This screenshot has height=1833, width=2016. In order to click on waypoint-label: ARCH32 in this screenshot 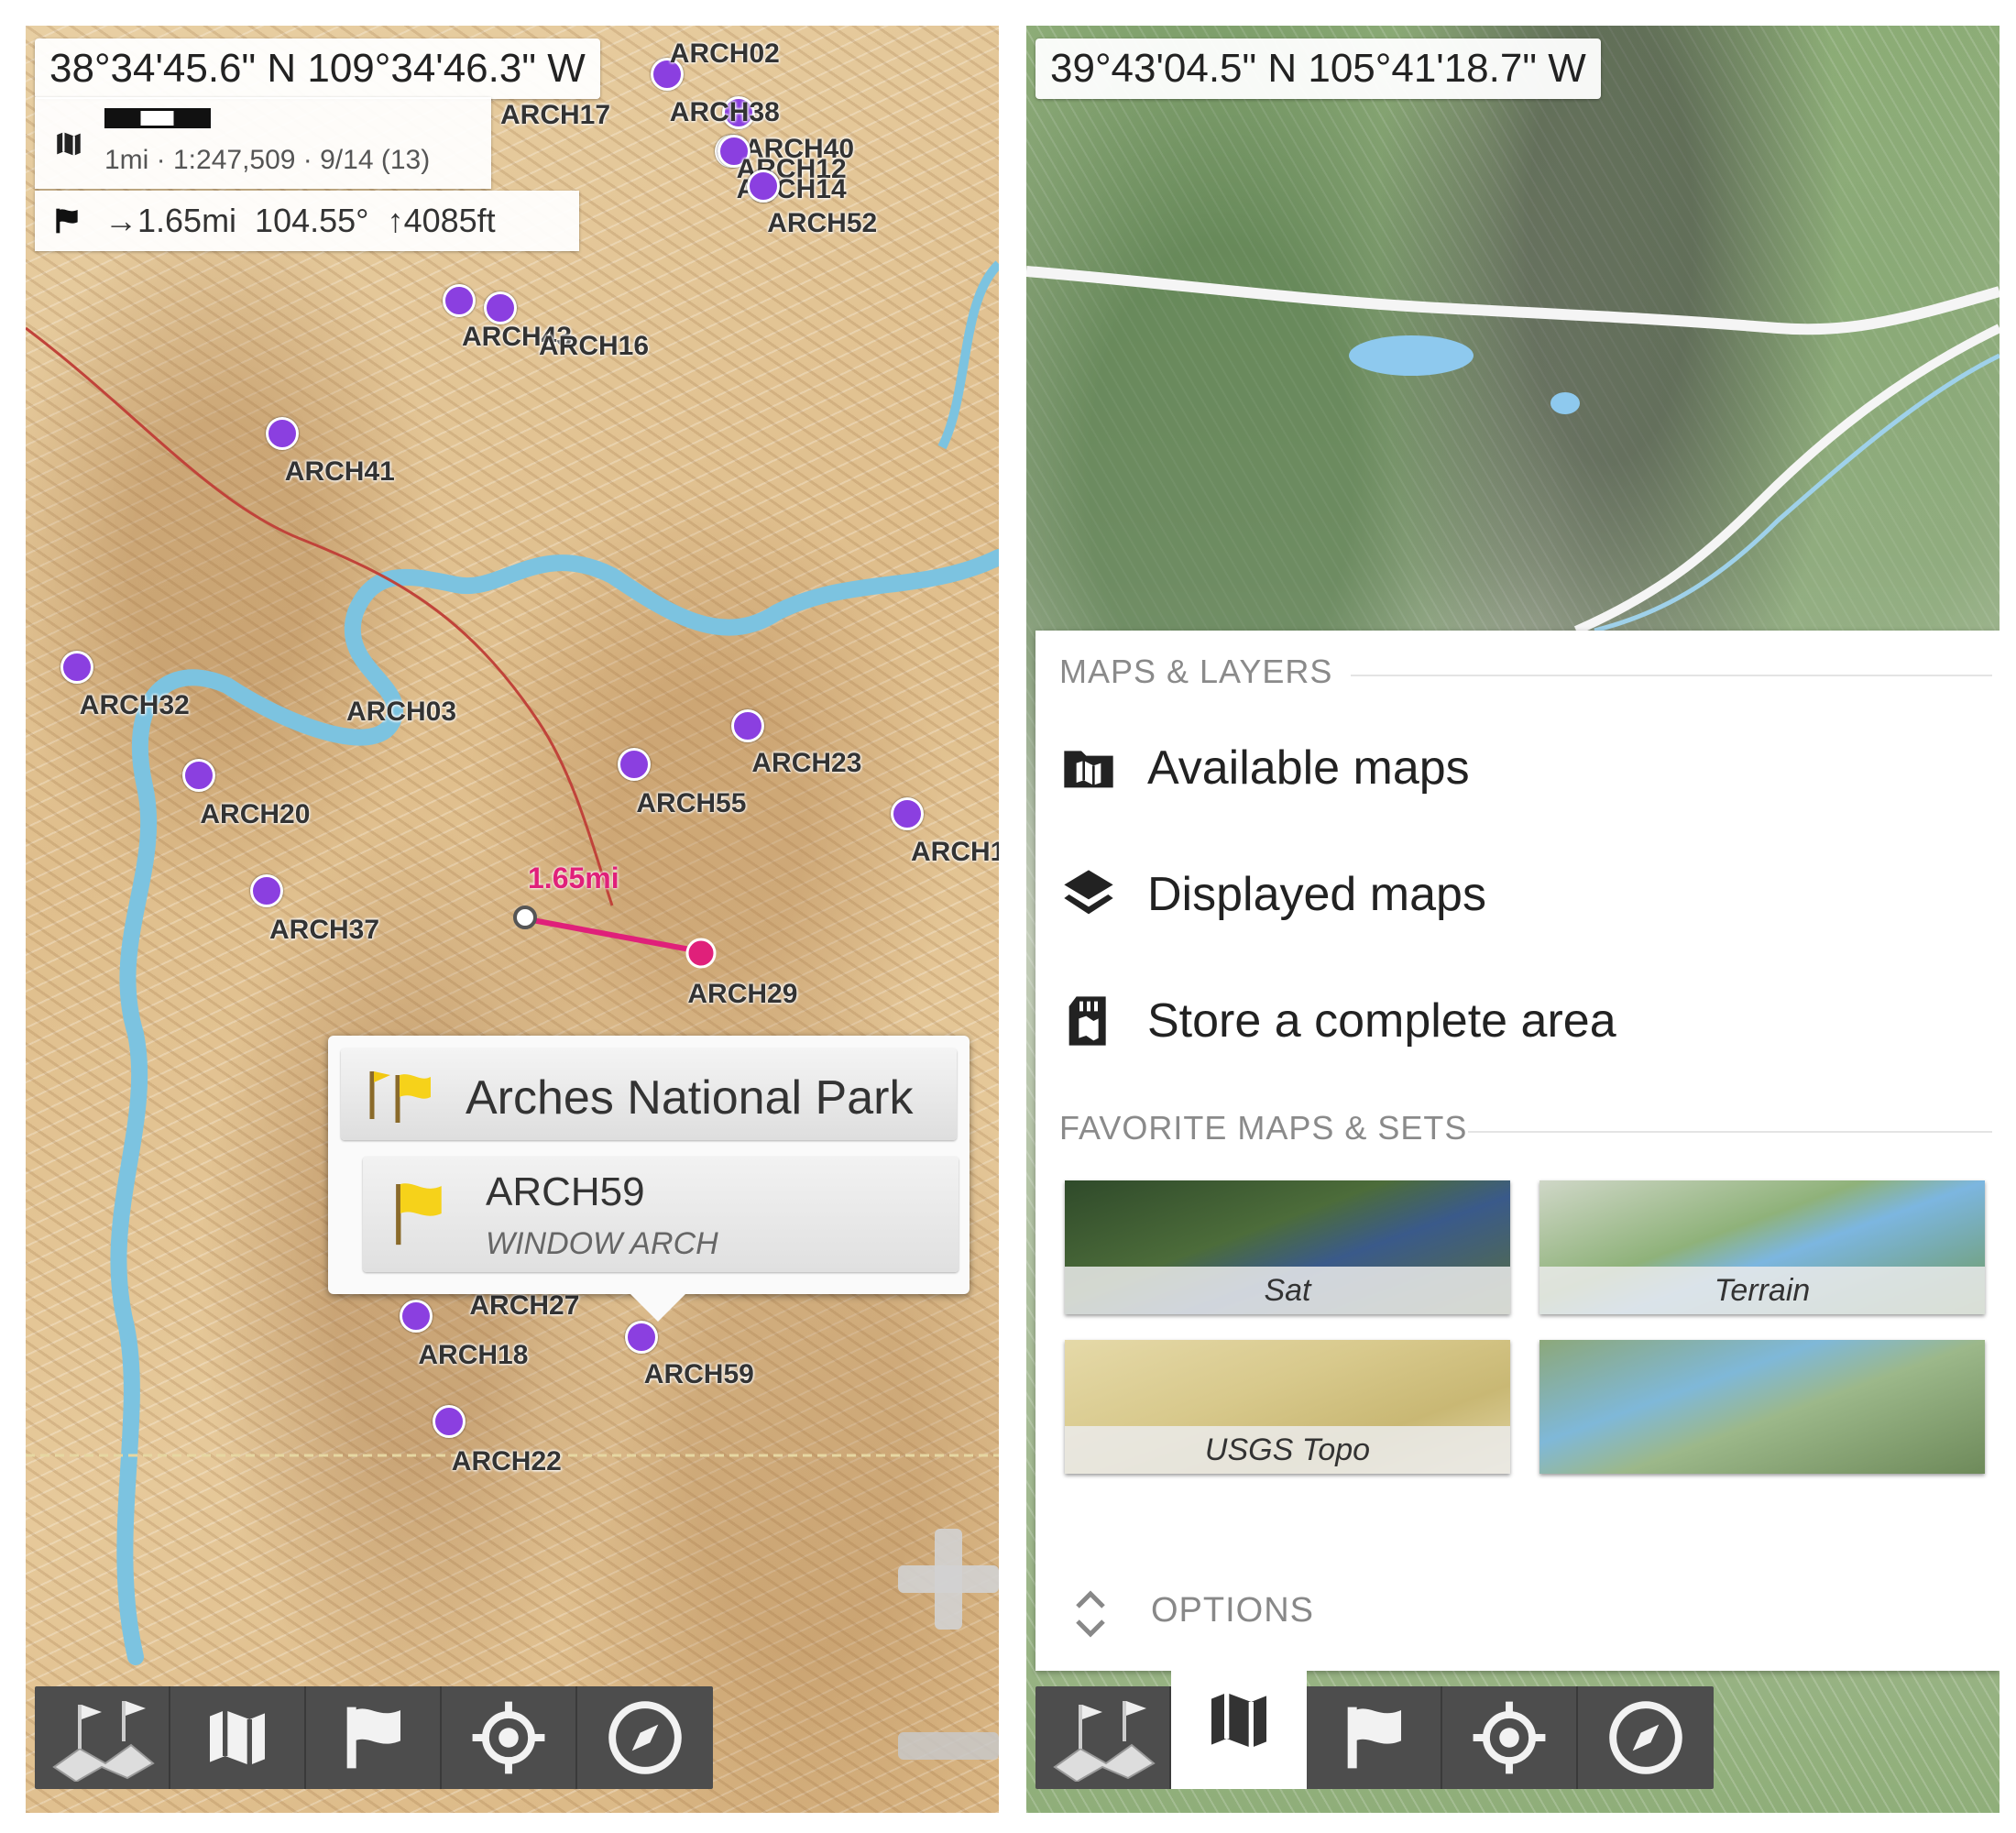, I will do `click(135, 705)`.